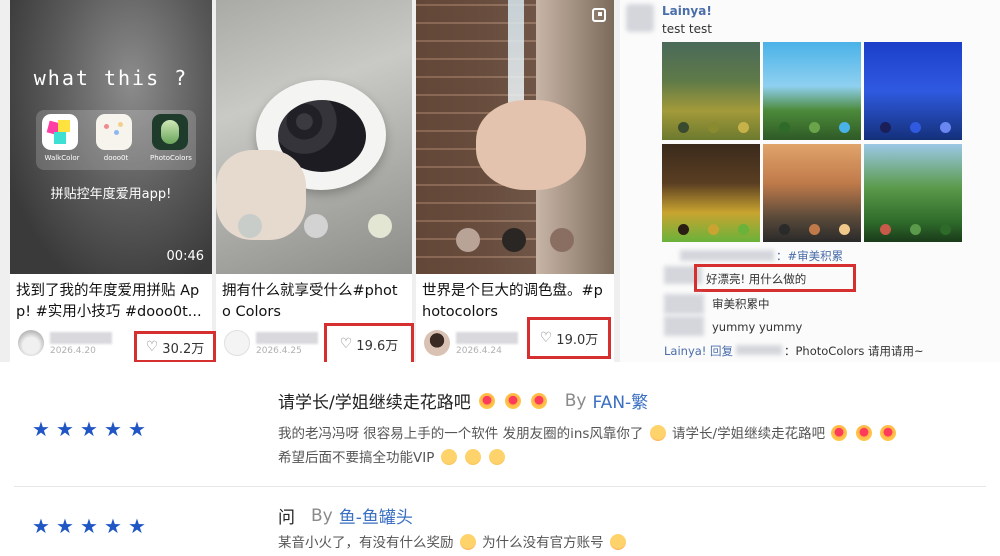 This screenshot has width=1000, height=556. I want to click on review-title-row: 问 By 鱼-鱼罐头, so click(345, 516).